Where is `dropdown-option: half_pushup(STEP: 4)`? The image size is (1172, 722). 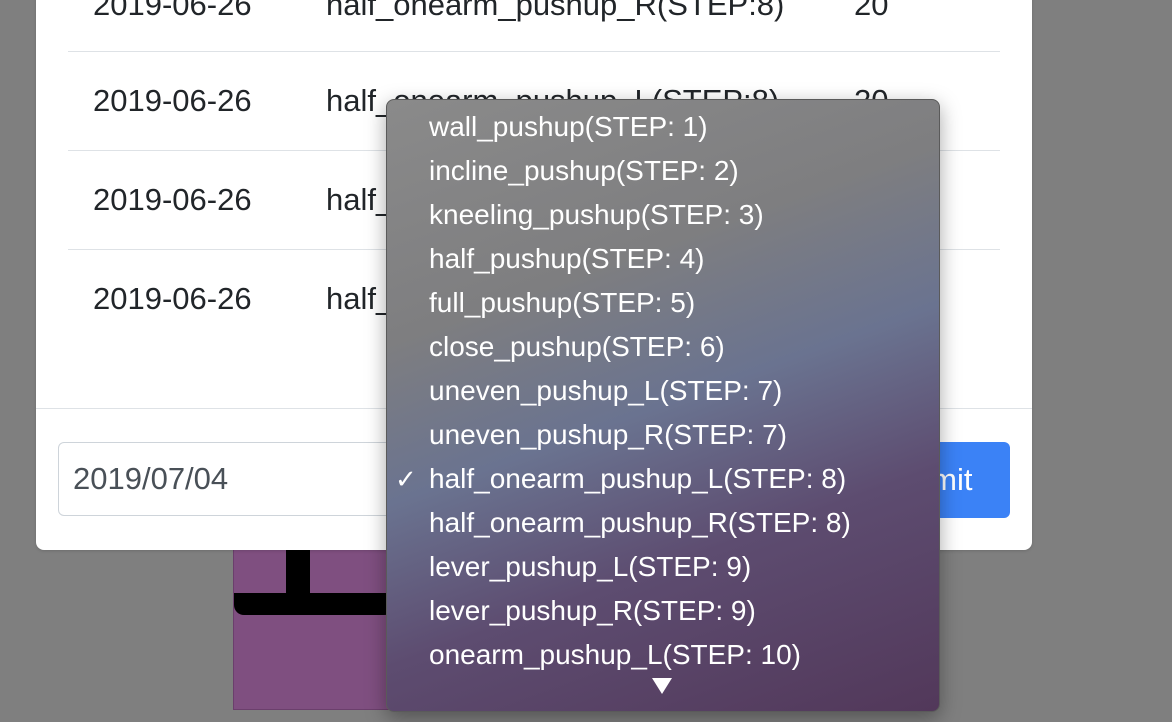 dropdown-option: half_pushup(STEP: 4) is located at coordinates (663, 259).